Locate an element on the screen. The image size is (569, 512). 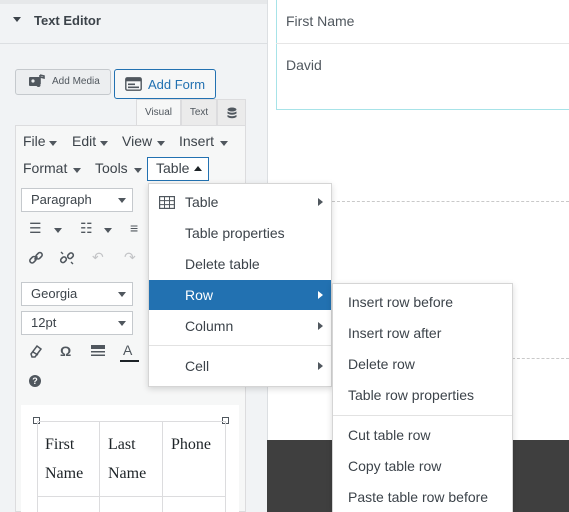
menu-item-label: Cut table row is located at coordinates (389, 435).